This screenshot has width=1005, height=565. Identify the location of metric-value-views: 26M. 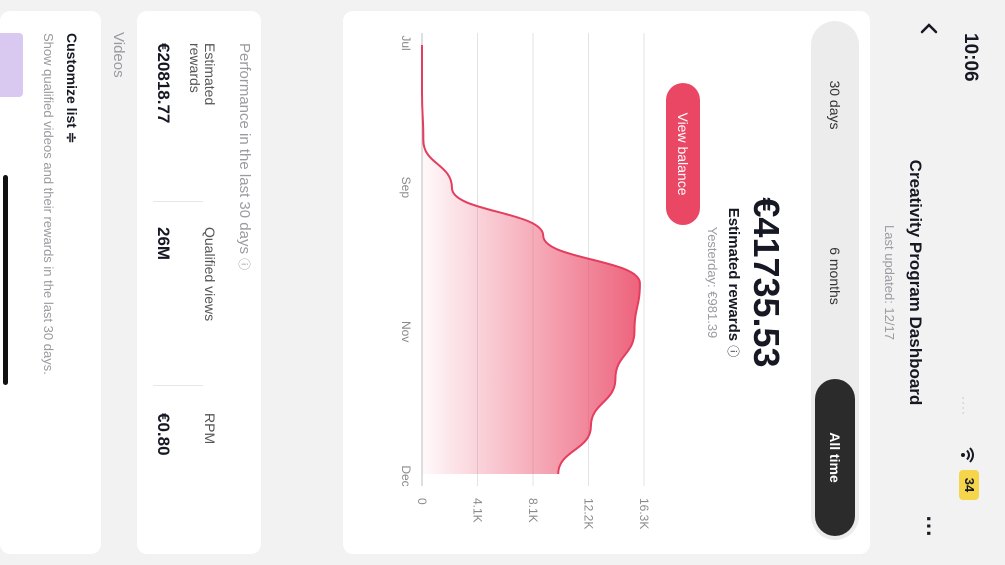
(163, 244).